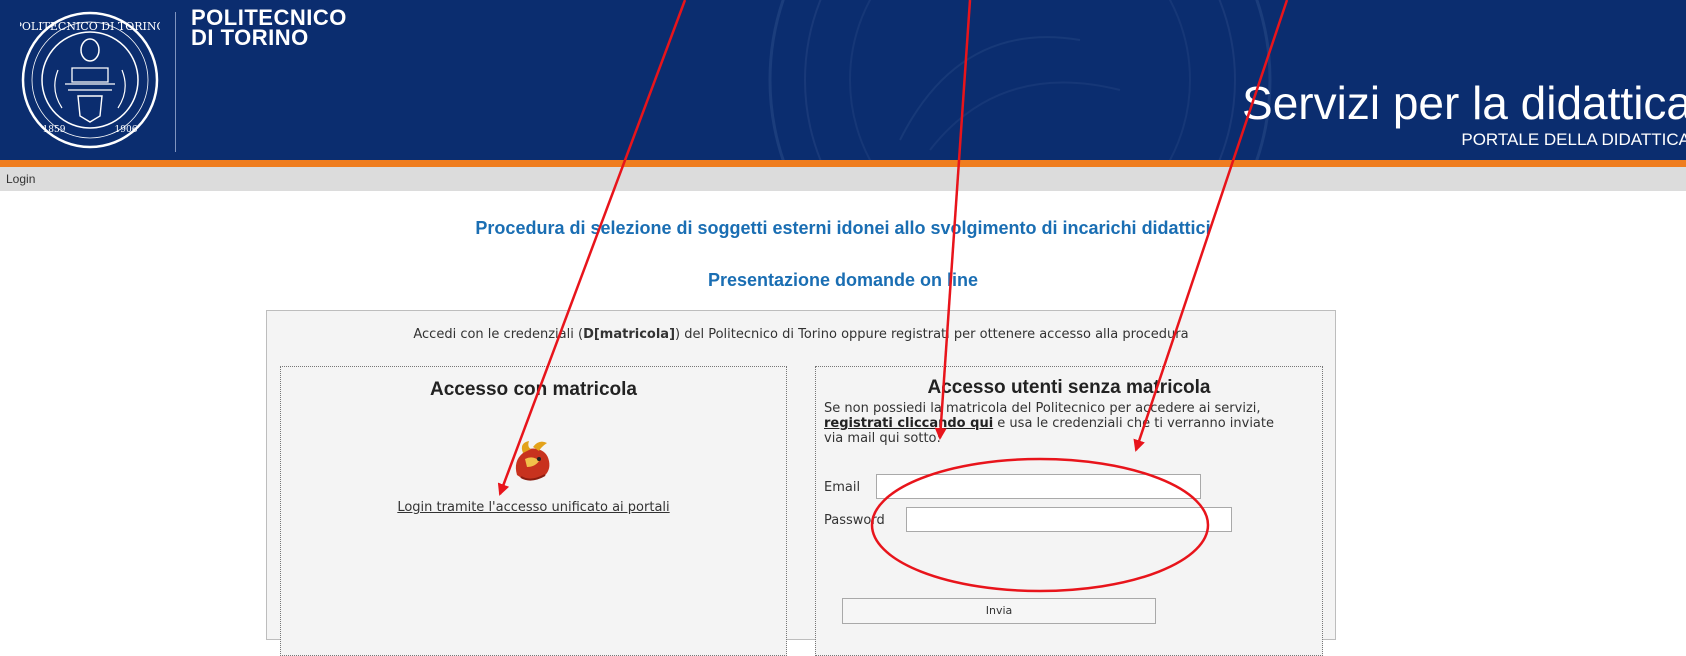 Image resolution: width=1686 pixels, height=656 pixels. What do you see at coordinates (90, 26) in the screenshot?
I see `seal-text: POLITECNICO DI TORINO` at bounding box center [90, 26].